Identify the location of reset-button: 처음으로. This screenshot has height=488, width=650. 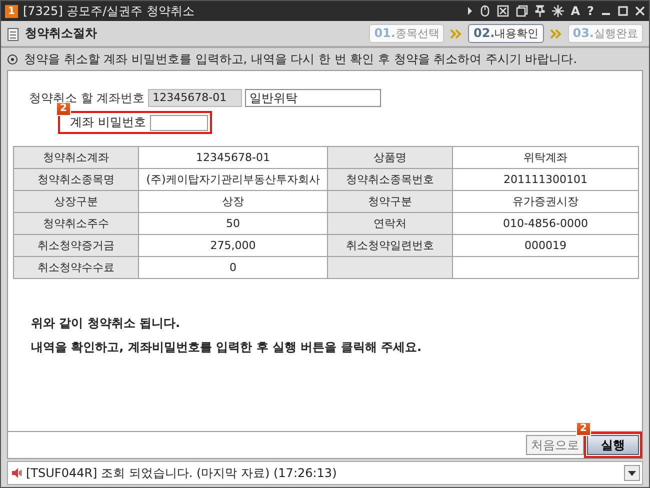
(555, 445).